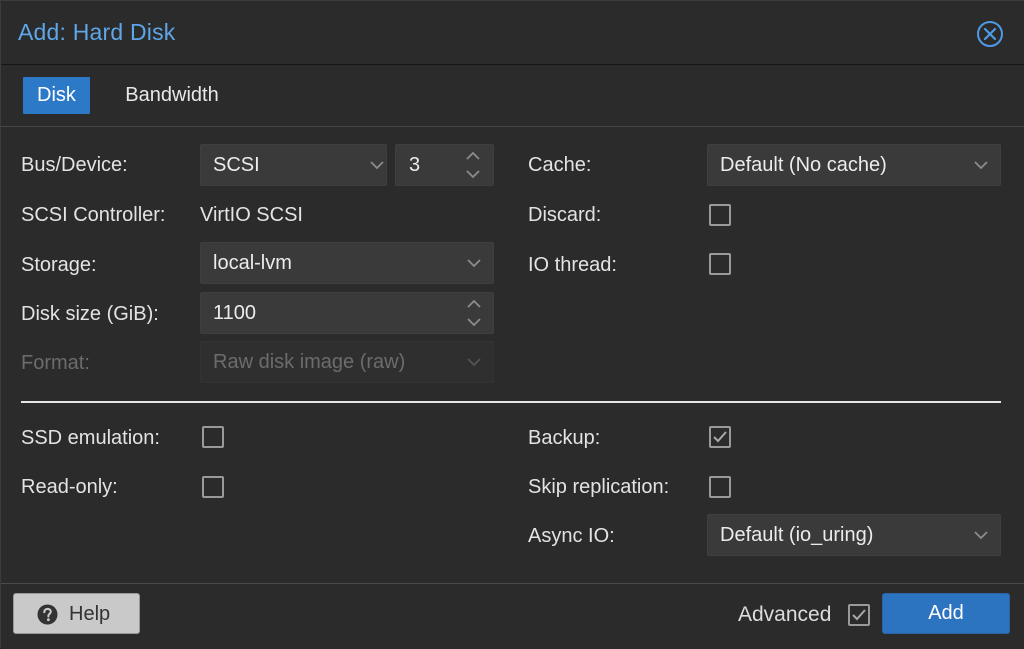  Describe the element at coordinates (720, 487) in the screenshot. I see `skip-replication-checkbox` at that location.